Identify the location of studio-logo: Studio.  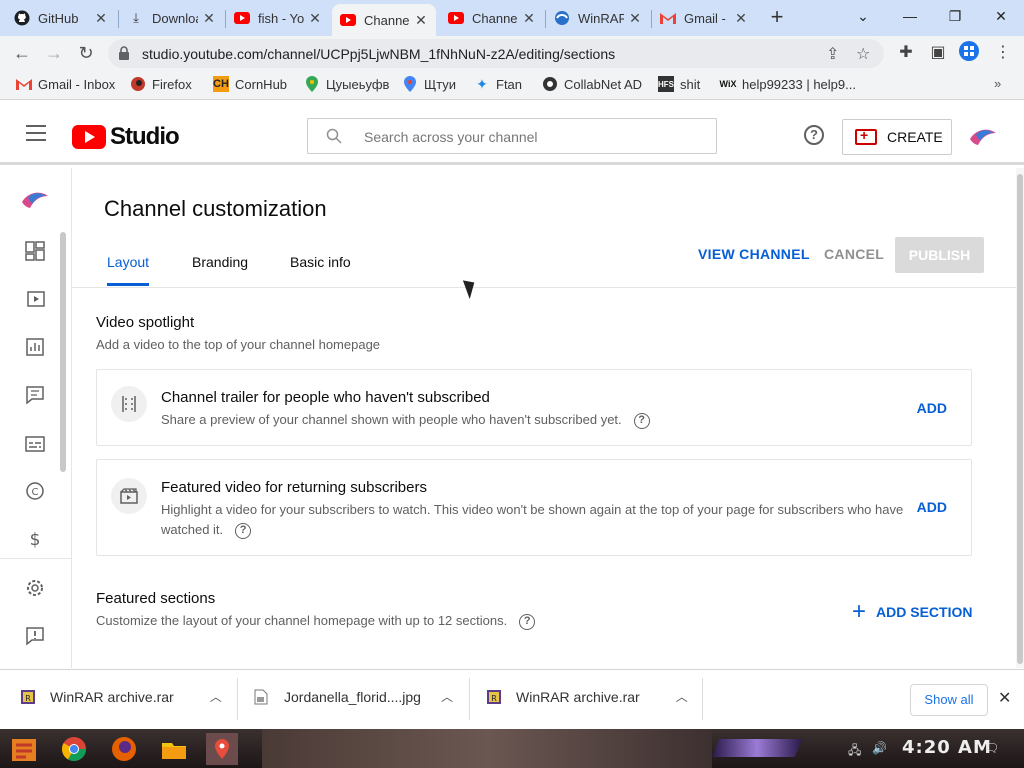
(126, 137).